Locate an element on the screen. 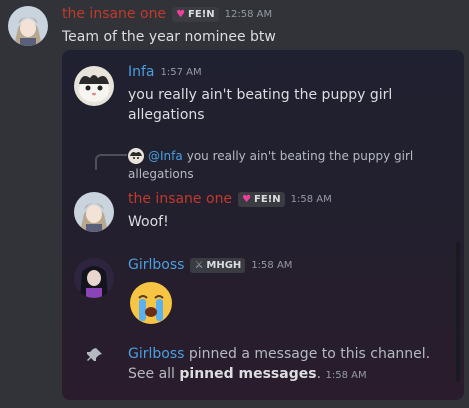 The height and width of the screenshot is (408, 469). reply-text: you really ain't beating the puppy girl is located at coordinates (300, 156).